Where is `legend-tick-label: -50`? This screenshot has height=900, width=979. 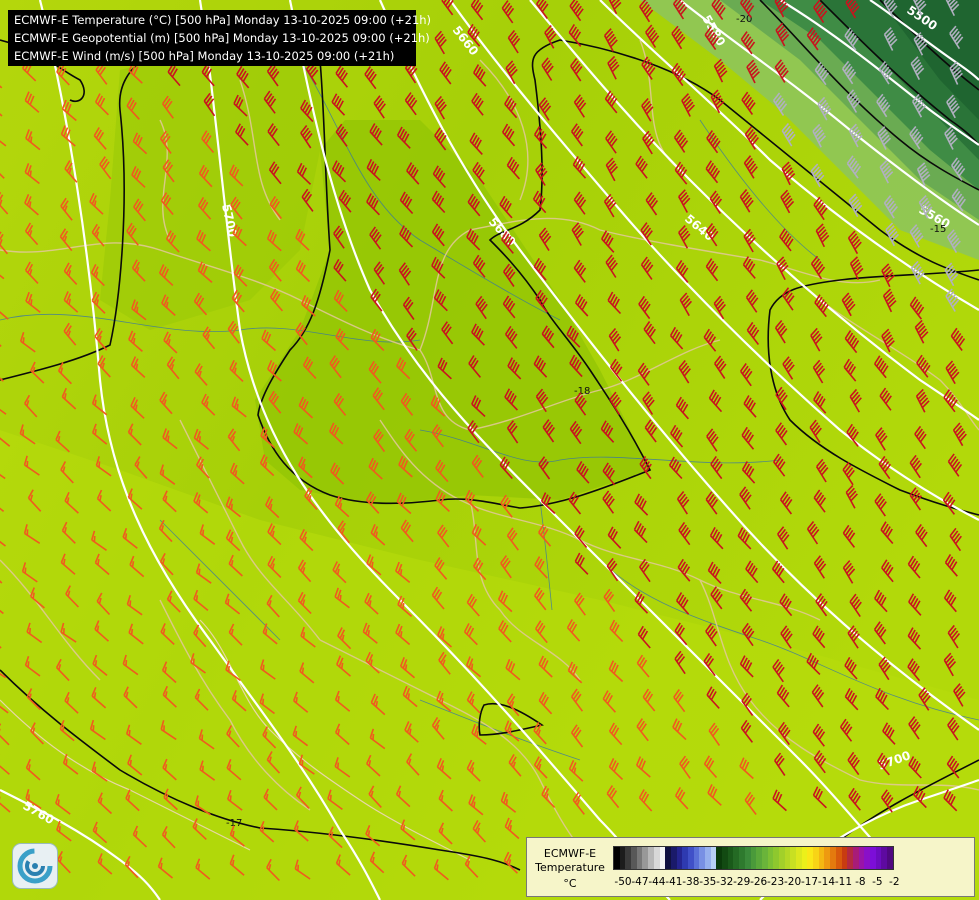 legend-tick-label: -50 is located at coordinates (623, 882).